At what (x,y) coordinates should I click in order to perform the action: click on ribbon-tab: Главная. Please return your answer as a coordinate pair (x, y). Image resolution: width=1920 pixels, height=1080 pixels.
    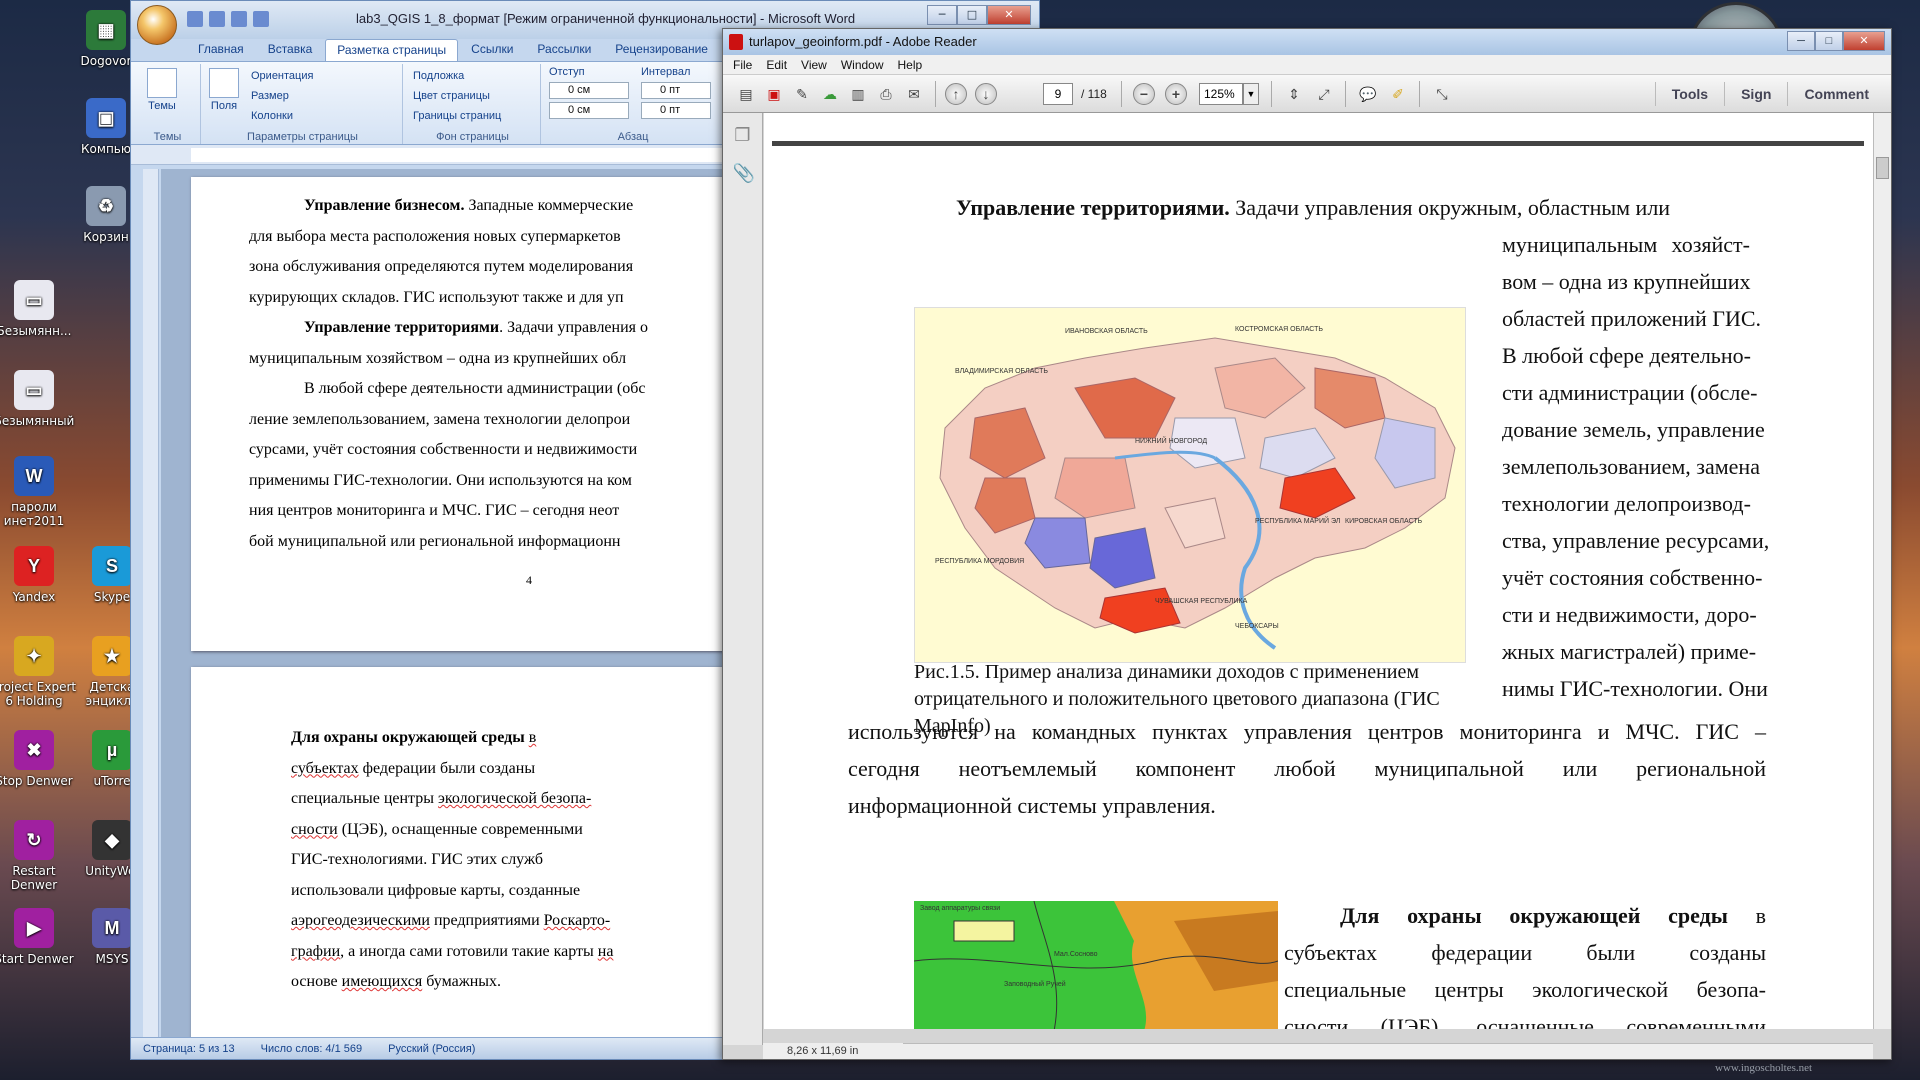
    Looking at the image, I should click on (221, 50).